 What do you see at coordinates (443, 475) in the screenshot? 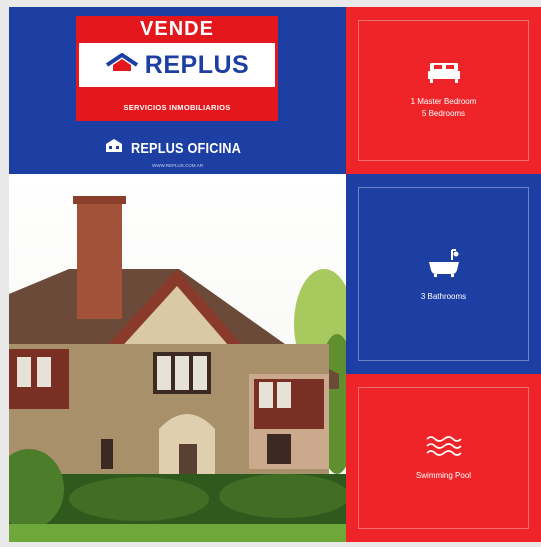
I see `feature-line-1: Swimming Pool` at bounding box center [443, 475].